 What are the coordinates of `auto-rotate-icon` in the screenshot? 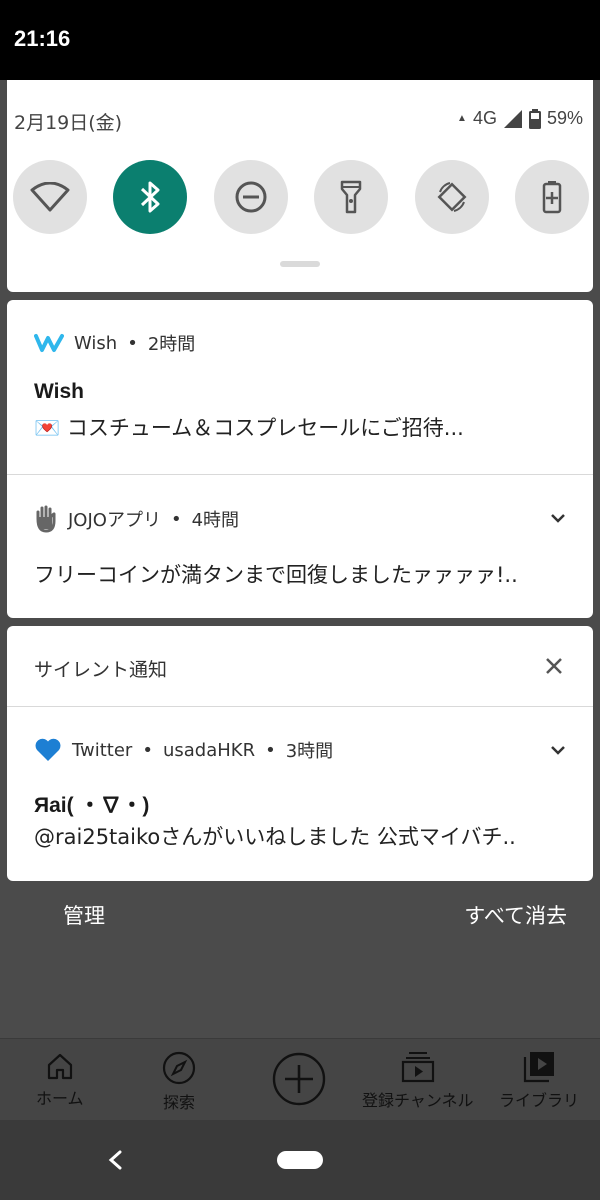 It's located at (452, 197).